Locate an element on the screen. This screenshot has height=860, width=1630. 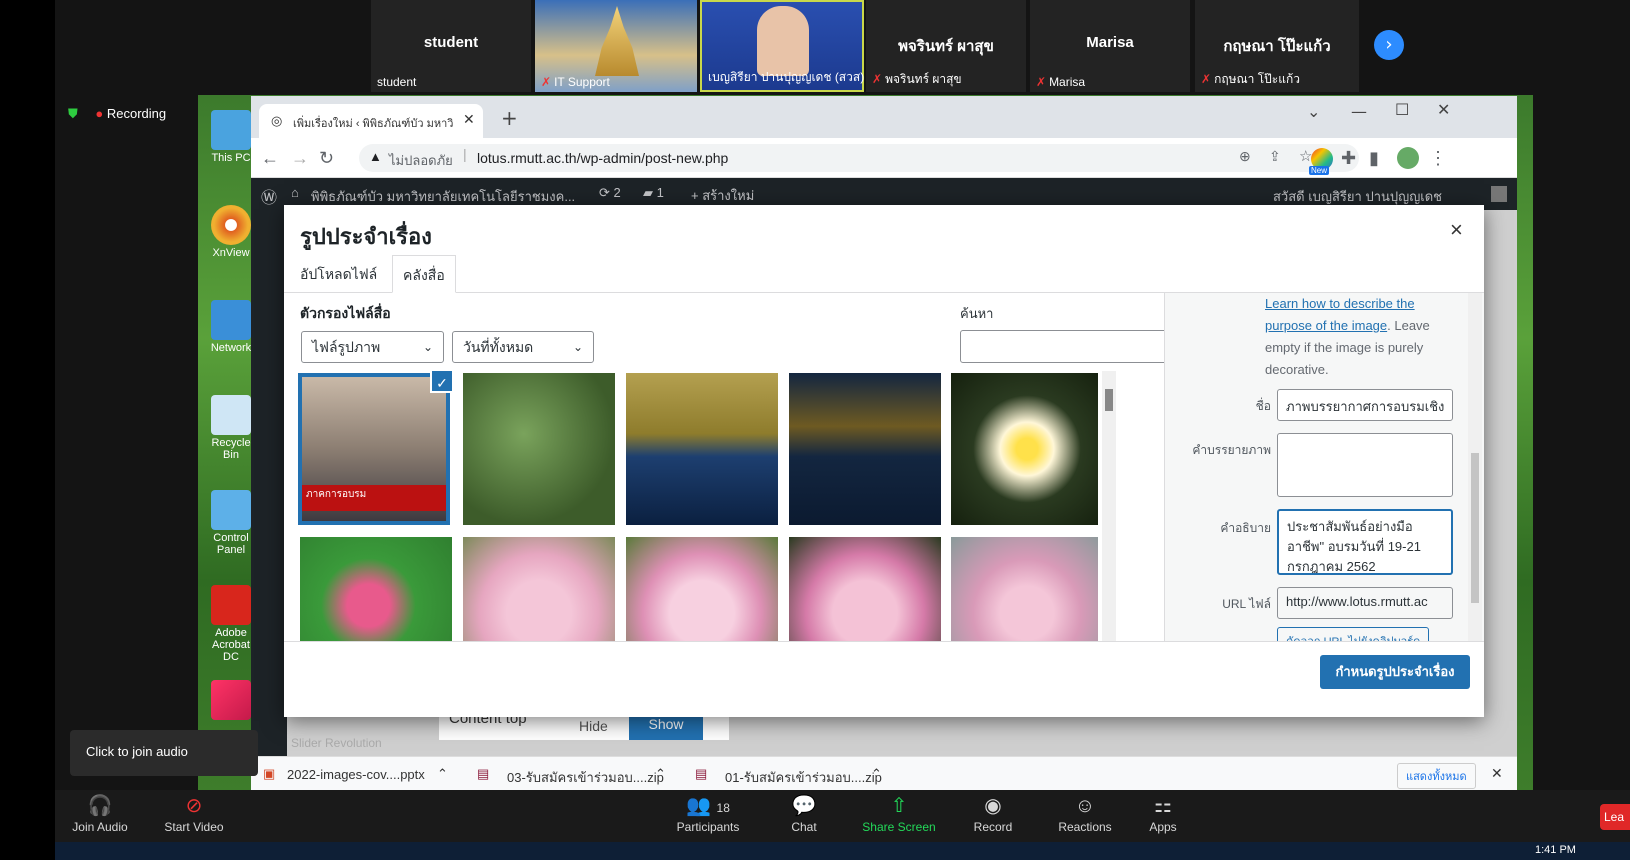
puzzle-icon: ✚ is located at coordinates (1348, 158).